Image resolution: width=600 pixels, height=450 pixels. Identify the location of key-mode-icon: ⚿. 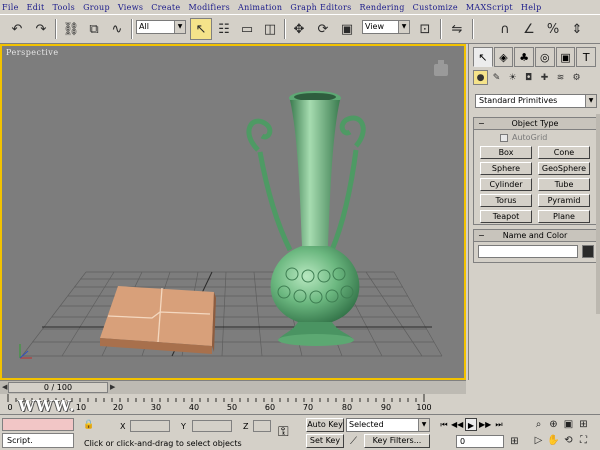
(283, 432).